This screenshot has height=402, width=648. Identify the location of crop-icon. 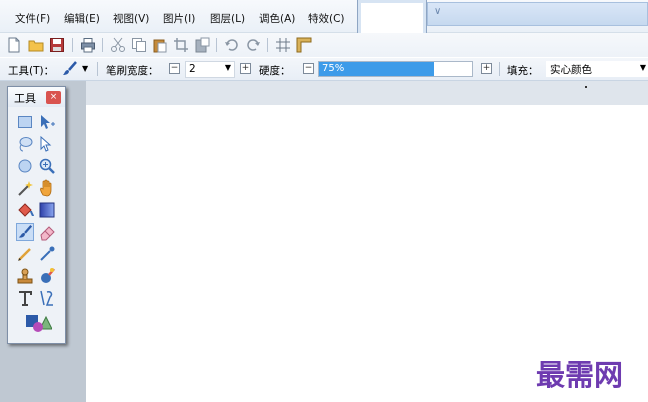
(181, 45).